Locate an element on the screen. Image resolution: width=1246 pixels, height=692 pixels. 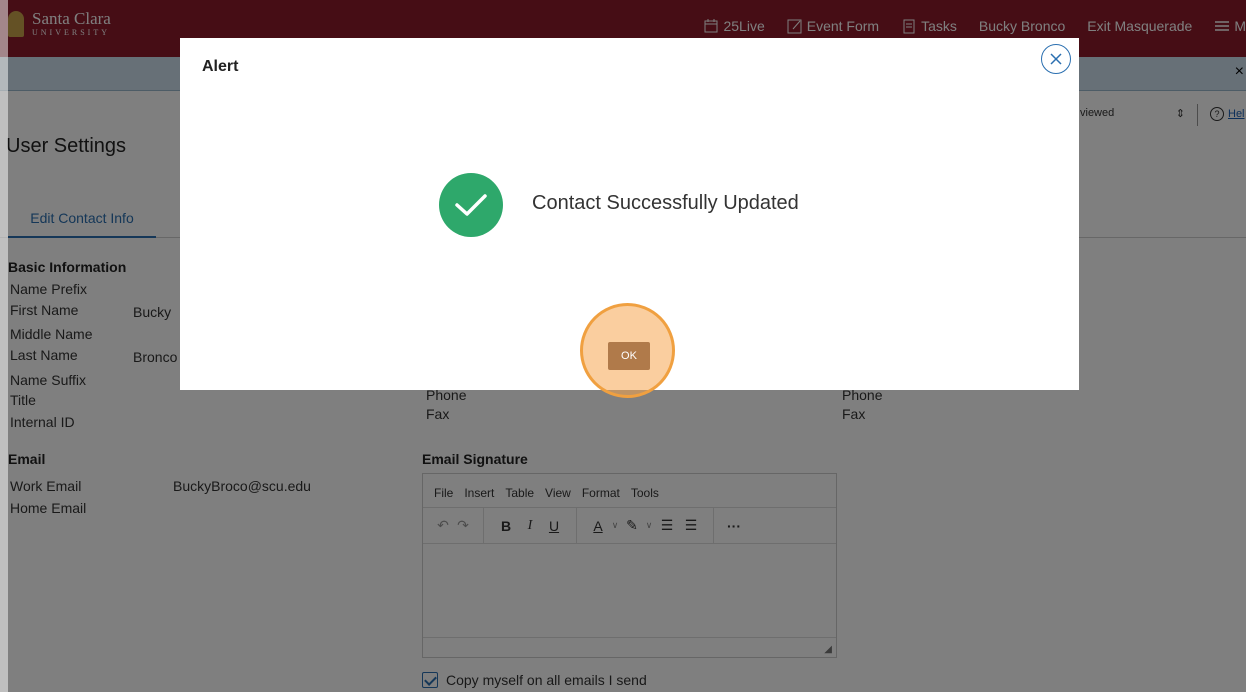
left-edge-strip is located at coordinates (4, 346).